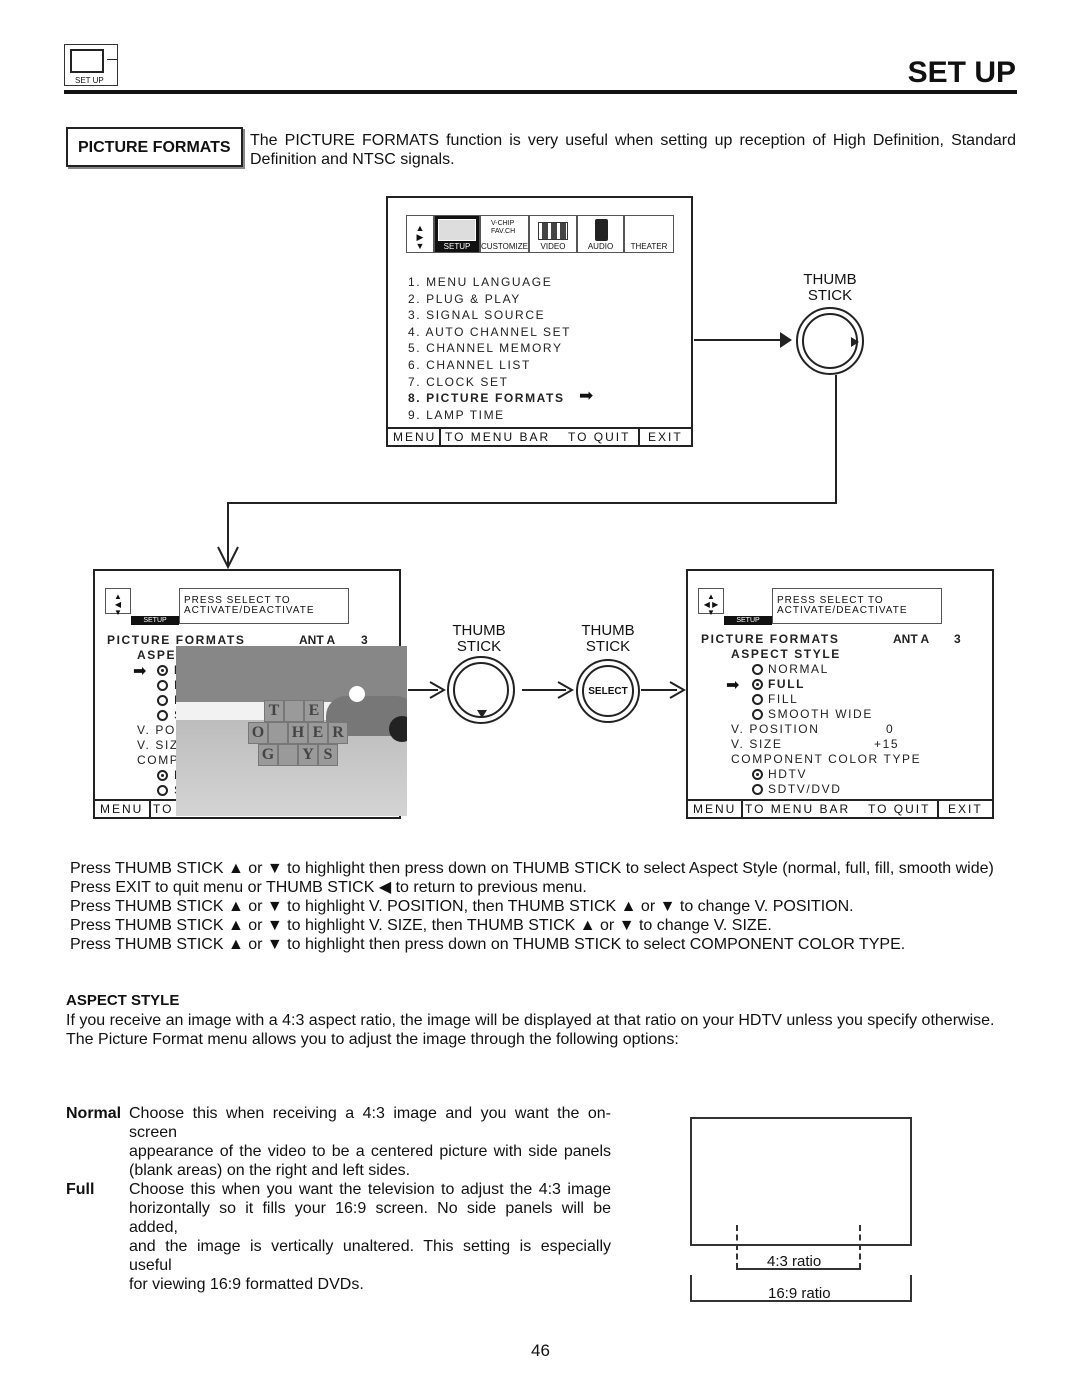 The height and width of the screenshot is (1397, 1080). I want to click on thumb-stick-label-mid1: THUMB STICK, so click(479, 638).